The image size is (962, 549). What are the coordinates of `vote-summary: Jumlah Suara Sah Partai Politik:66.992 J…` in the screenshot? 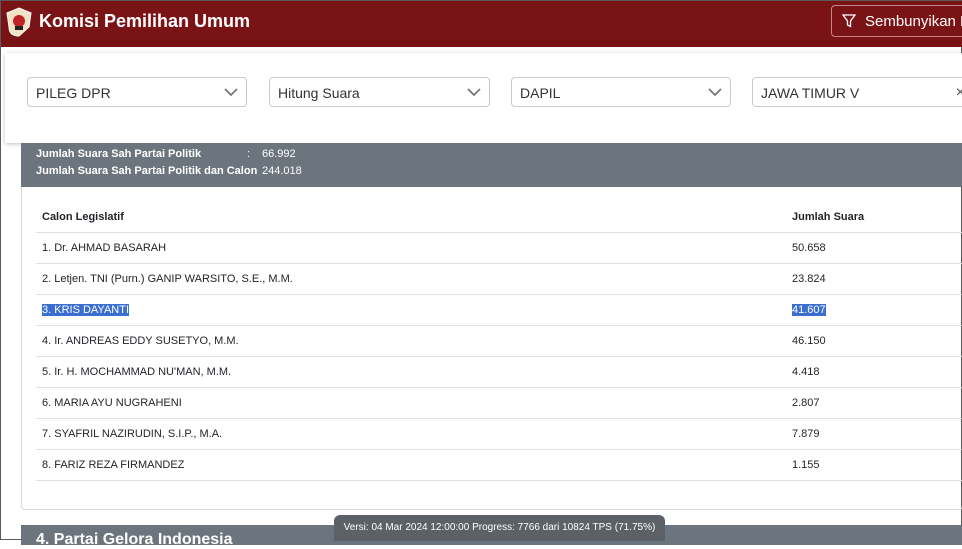 It's located at (491, 165).